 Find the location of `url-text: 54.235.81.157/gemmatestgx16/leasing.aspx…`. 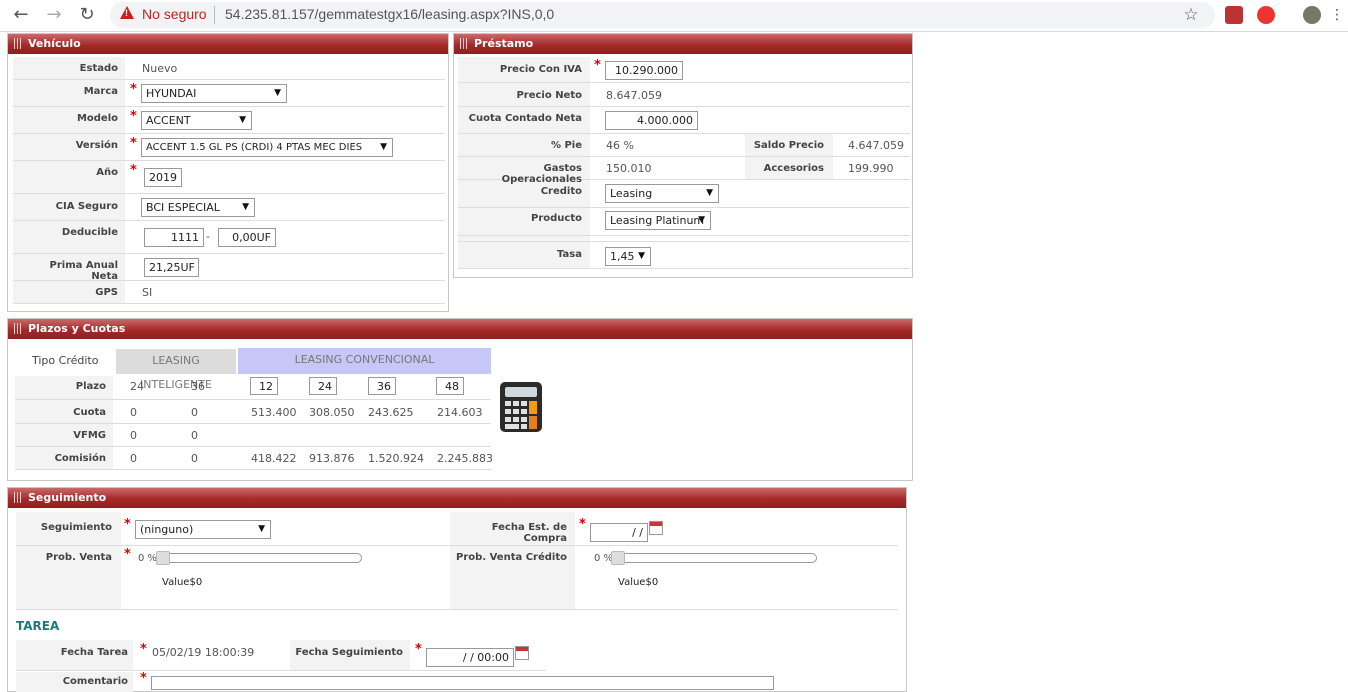

url-text: 54.235.81.157/gemmatestgx16/leasing.aspx… is located at coordinates (389, 14).